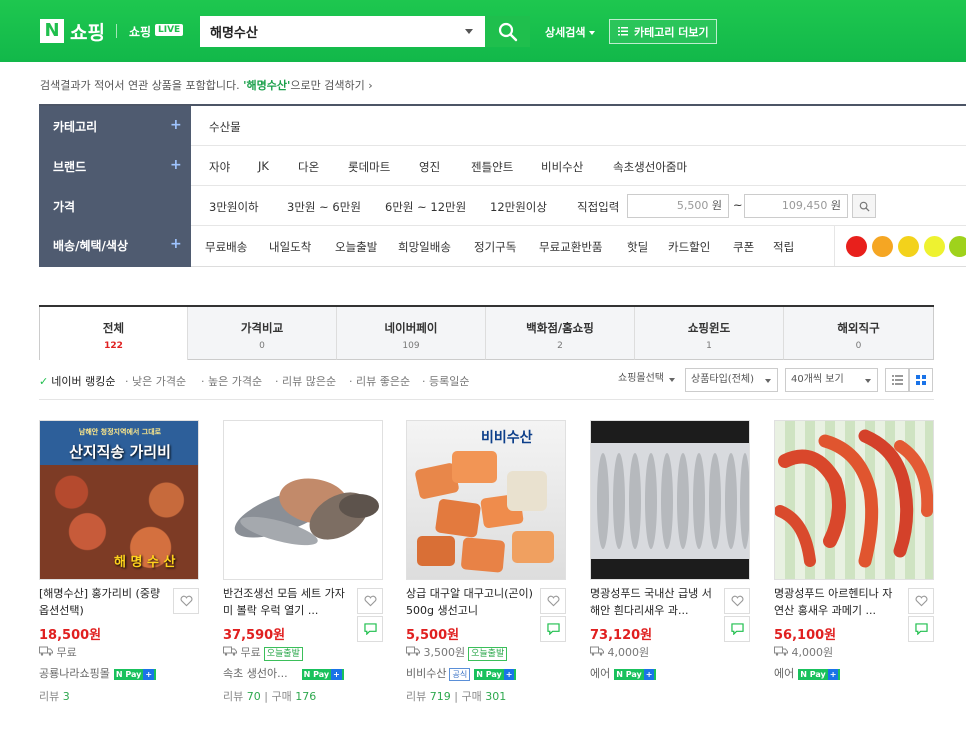 The height and width of the screenshot is (736, 966). I want to click on tab-all: 전체 122, so click(113, 333).